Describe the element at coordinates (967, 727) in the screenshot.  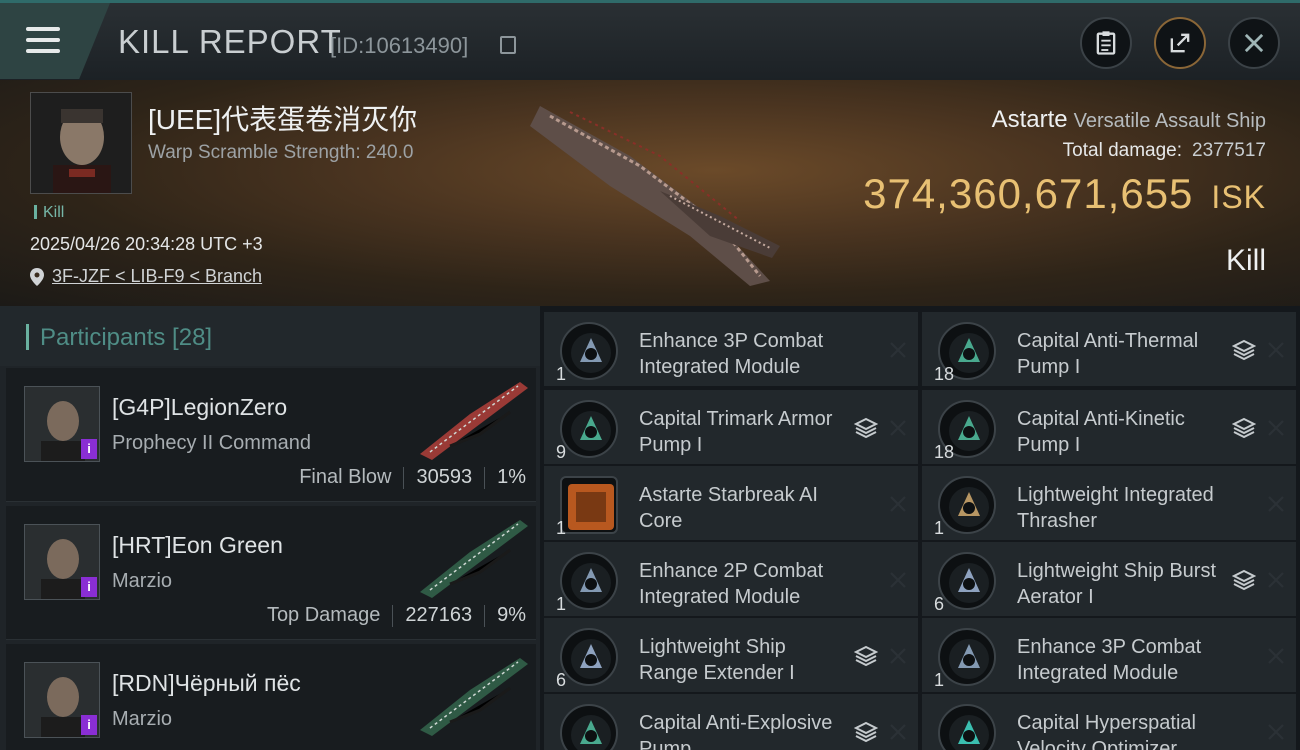
I see `optimizer-icon` at that location.